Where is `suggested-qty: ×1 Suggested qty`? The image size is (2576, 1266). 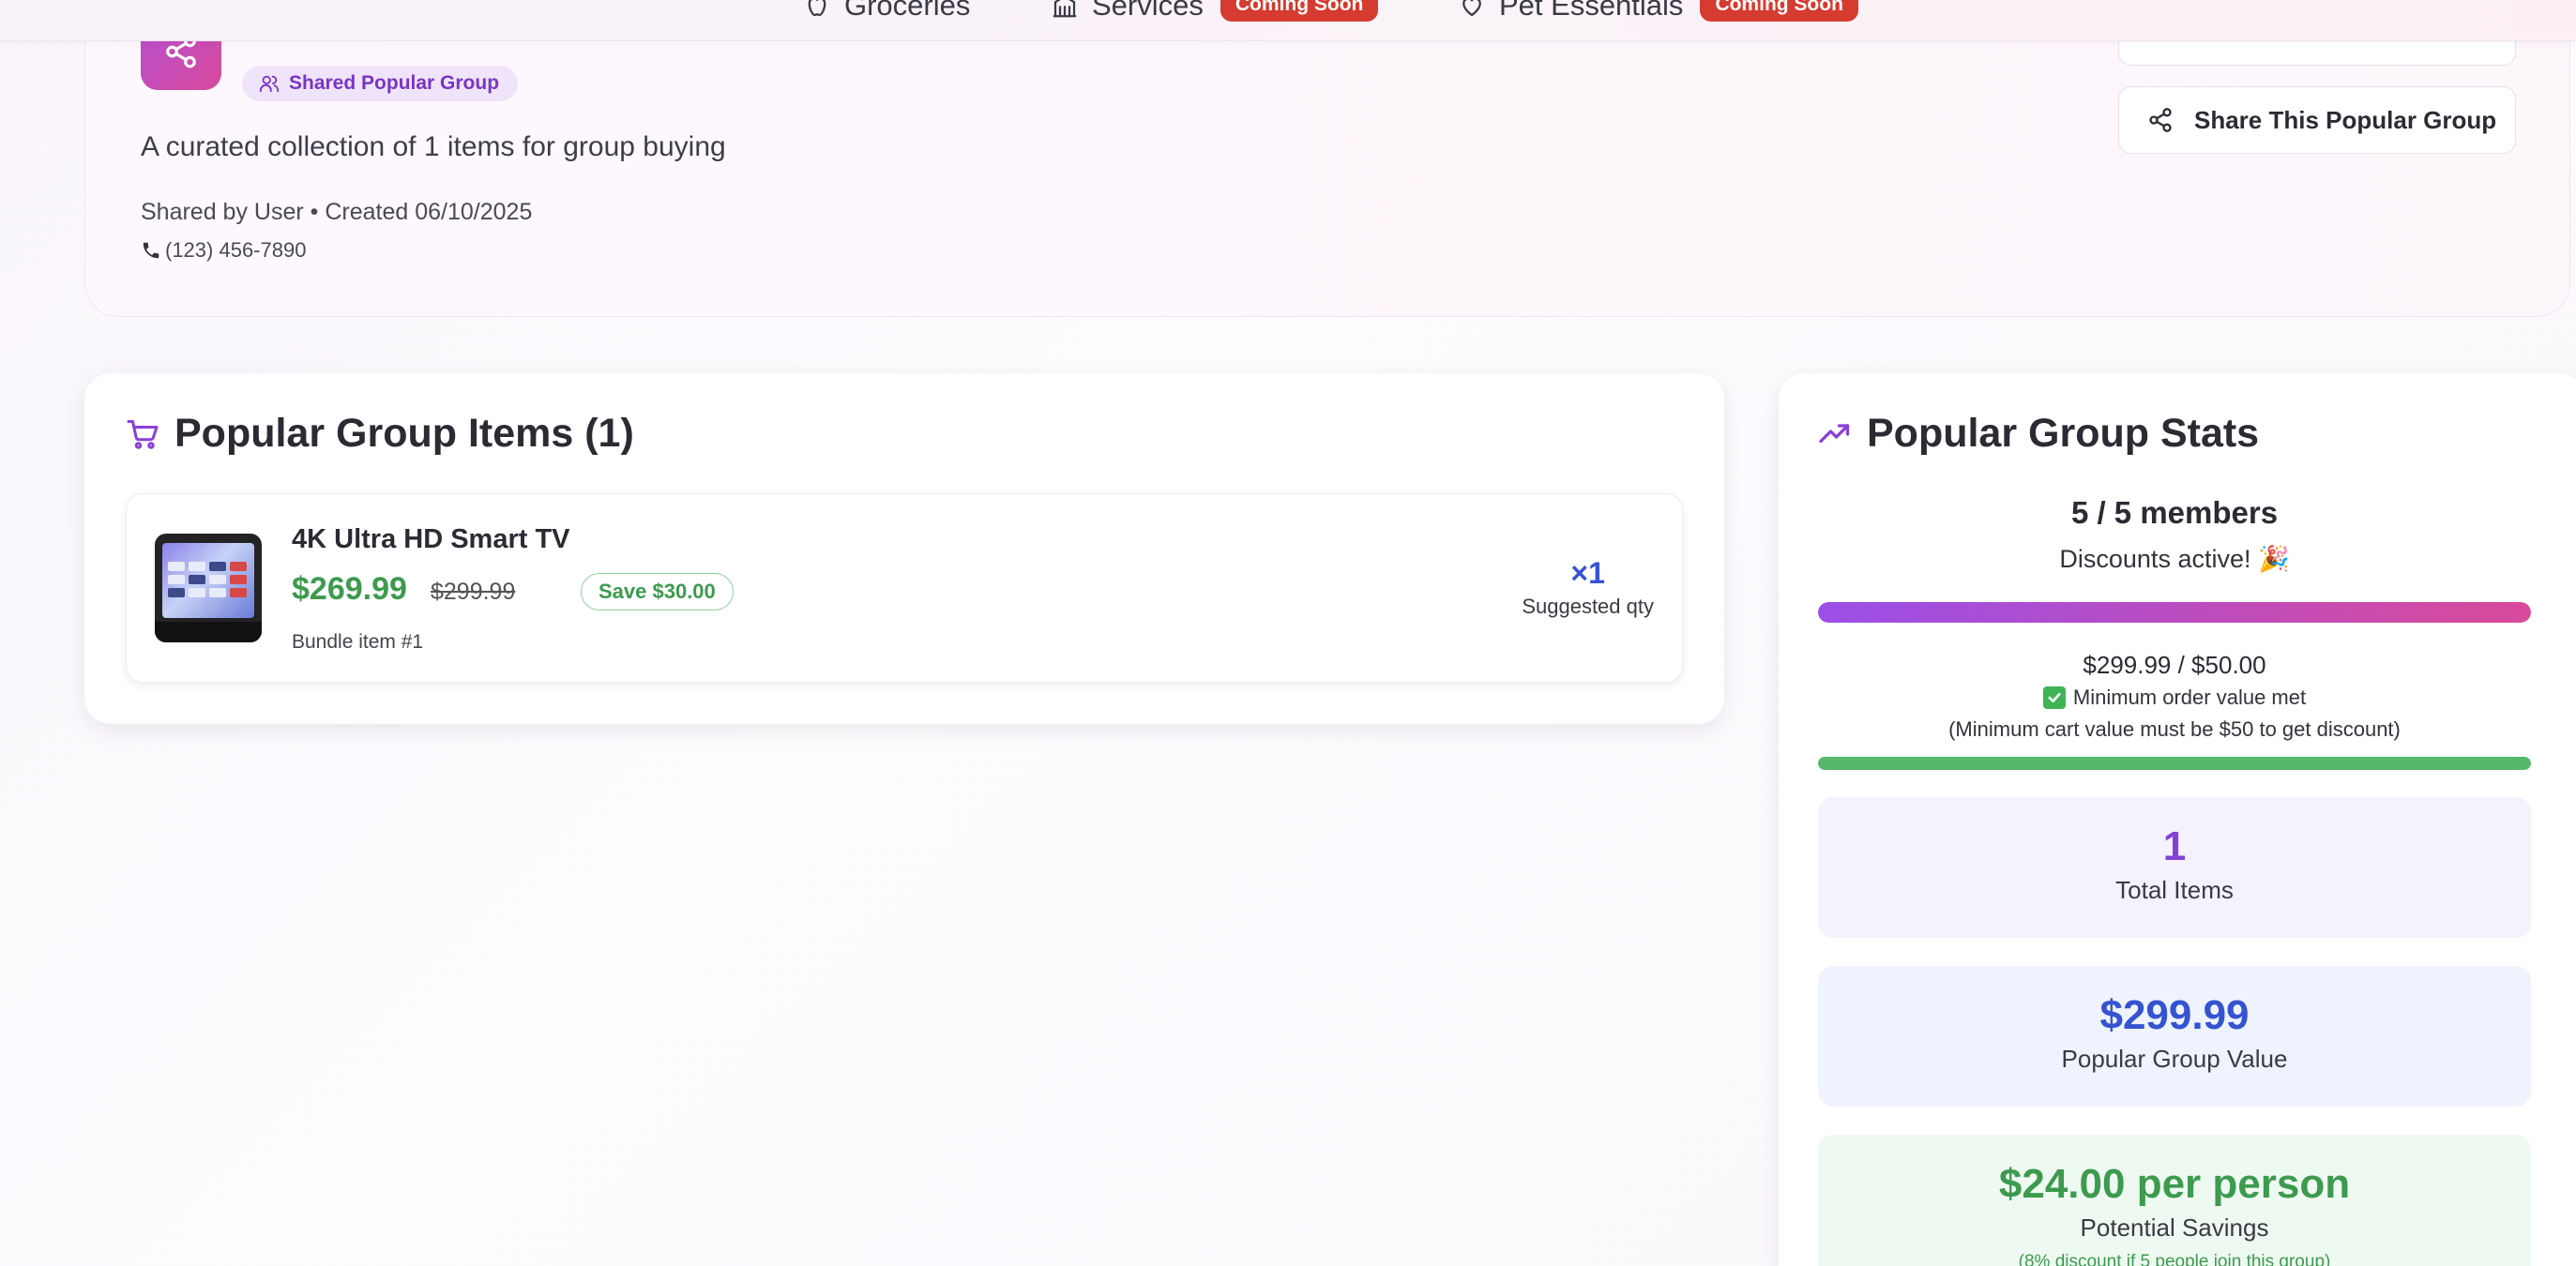
suggested-qty: ×1 Suggested qty is located at coordinates (1588, 587).